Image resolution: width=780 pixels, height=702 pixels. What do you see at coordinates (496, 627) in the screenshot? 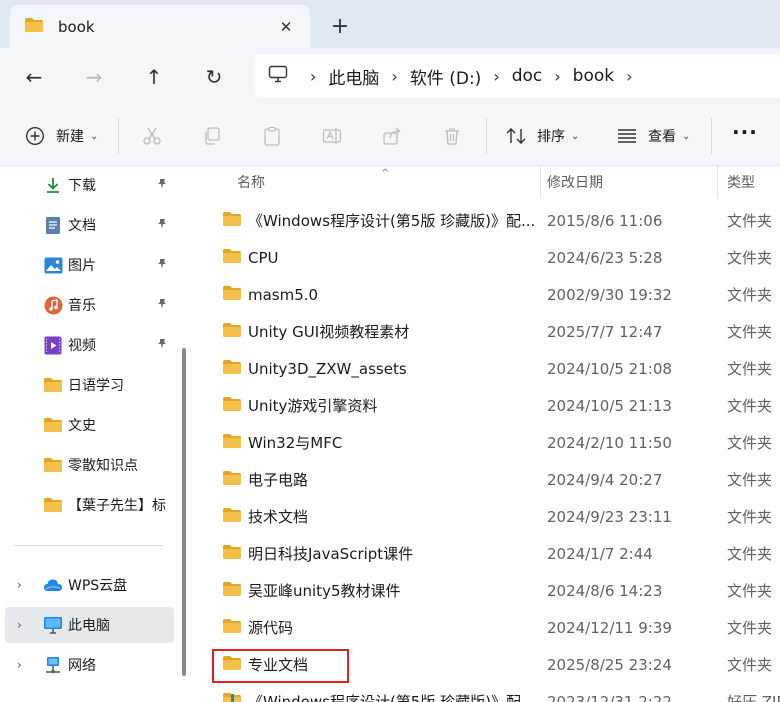
I see `file-row: 源代码 2024/12/11 9:39 文件夹` at bounding box center [496, 627].